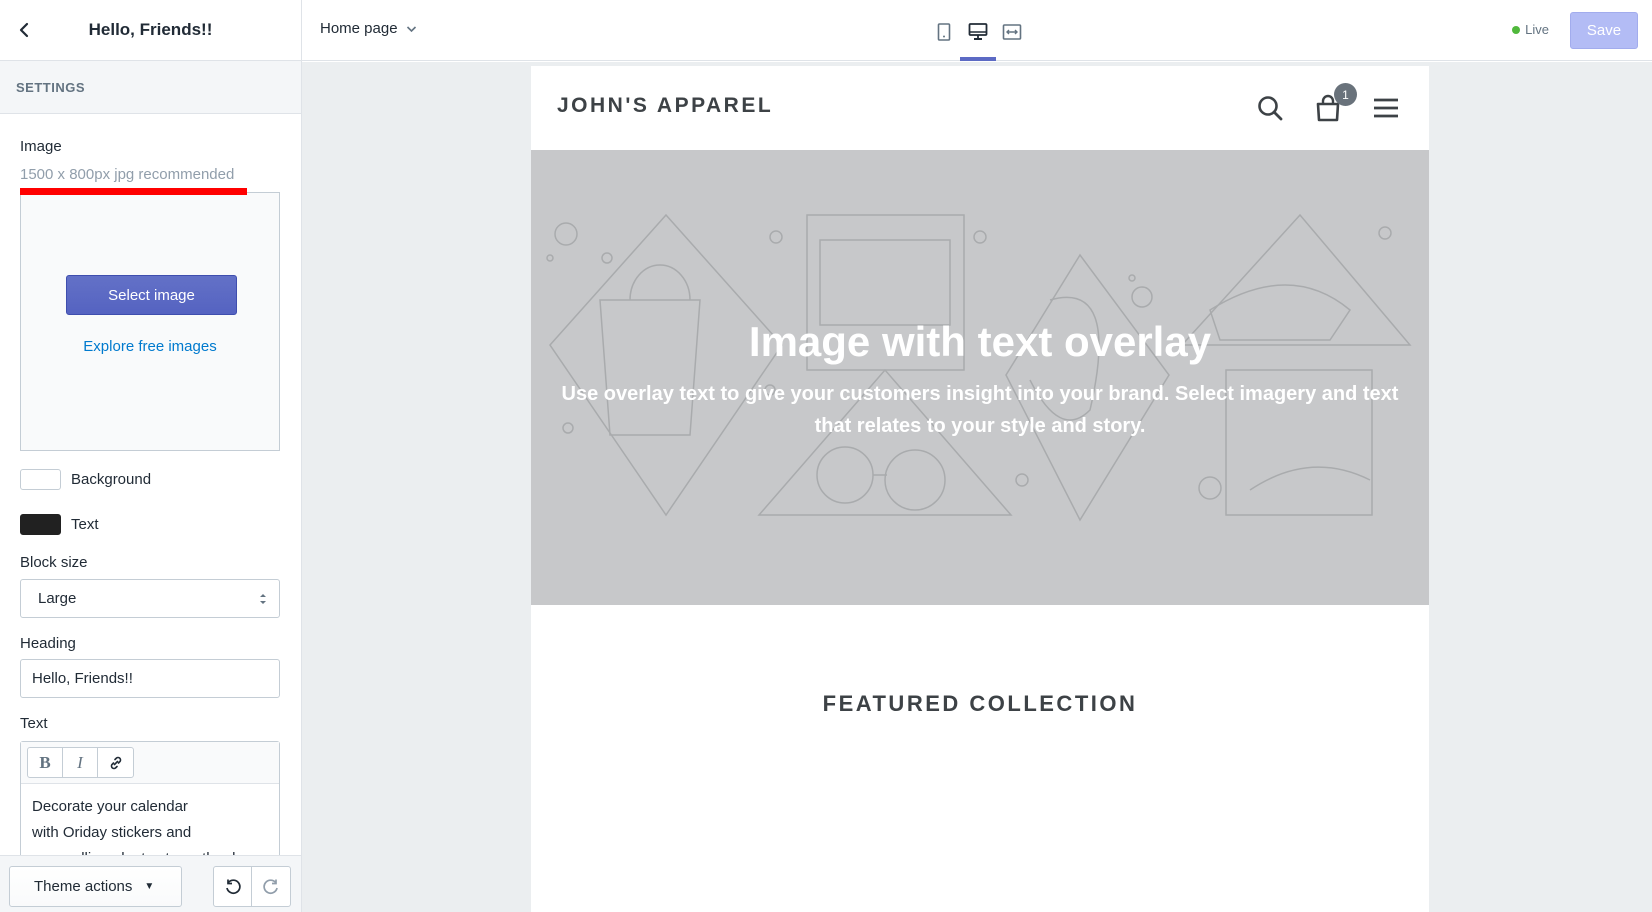  What do you see at coordinates (133, 191) in the screenshot?
I see `red-highlight-underline` at bounding box center [133, 191].